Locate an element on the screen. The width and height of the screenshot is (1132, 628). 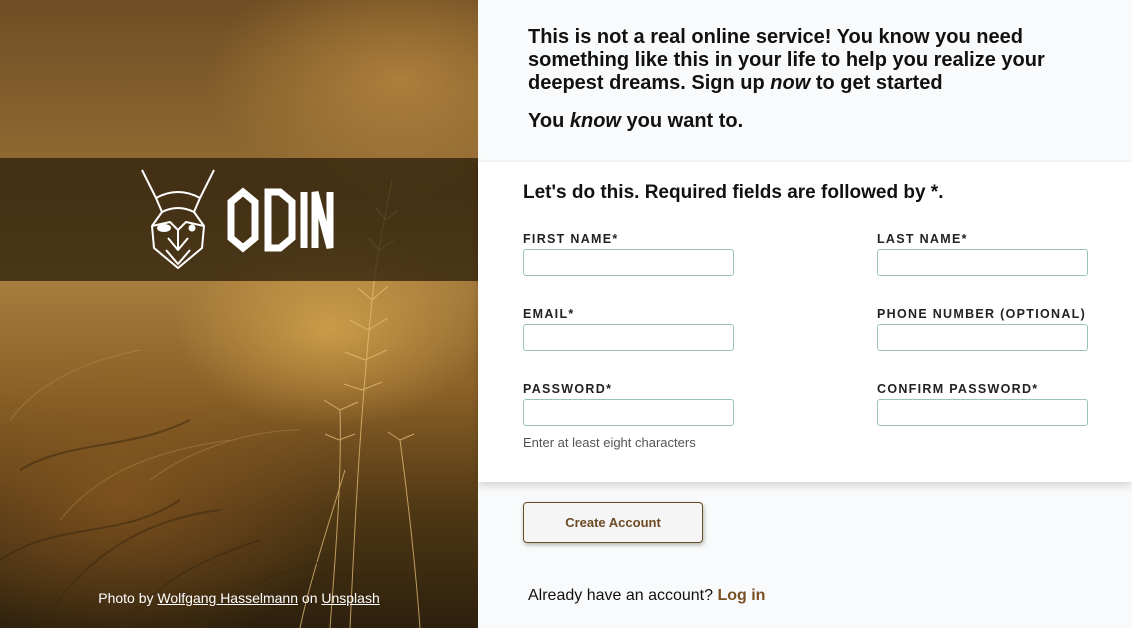
first-name-group: FIRST NAME* is located at coordinates (629, 254).